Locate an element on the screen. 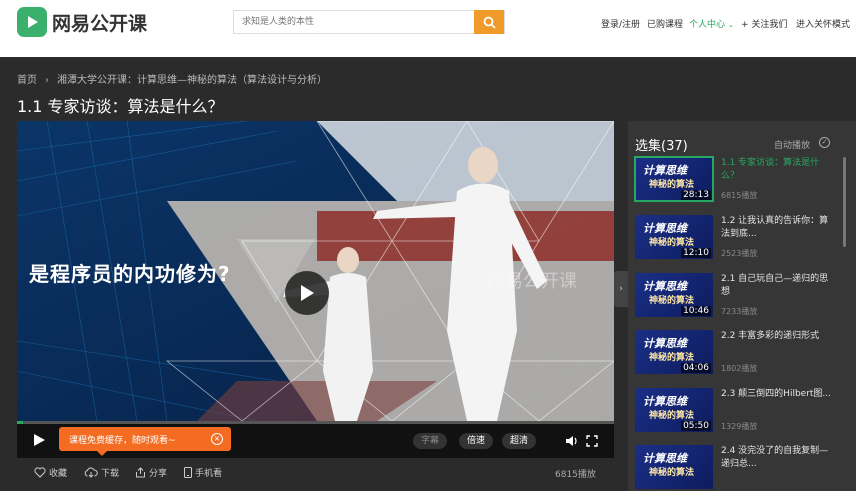  episode-duration: 10:46 is located at coordinates (696, 311).